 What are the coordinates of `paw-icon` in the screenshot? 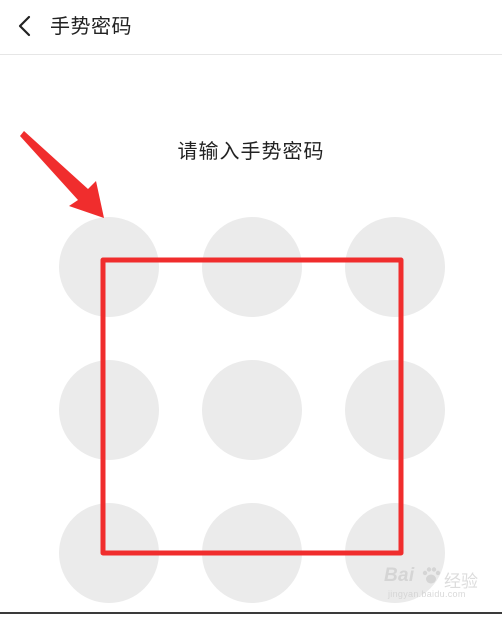 It's located at (431, 578).